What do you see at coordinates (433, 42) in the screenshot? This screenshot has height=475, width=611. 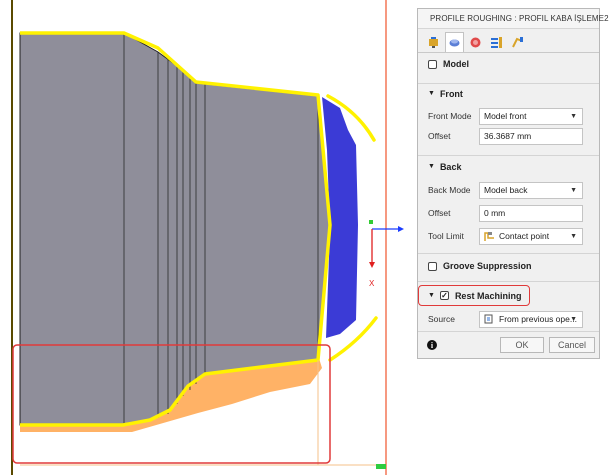 I see `tool-tab-icon` at bounding box center [433, 42].